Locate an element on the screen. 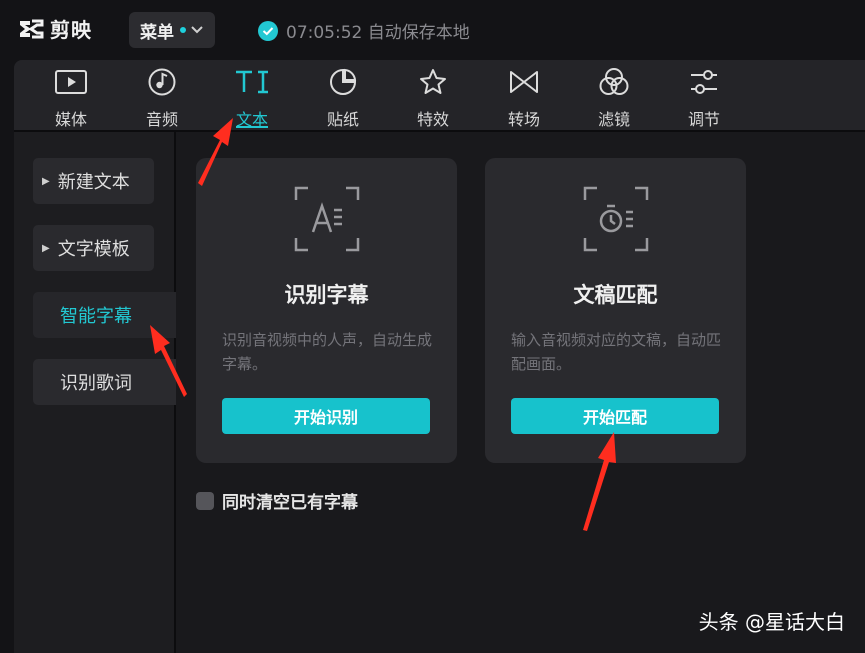 This screenshot has height=653, width=865. media-play-icon is located at coordinates (71, 82).